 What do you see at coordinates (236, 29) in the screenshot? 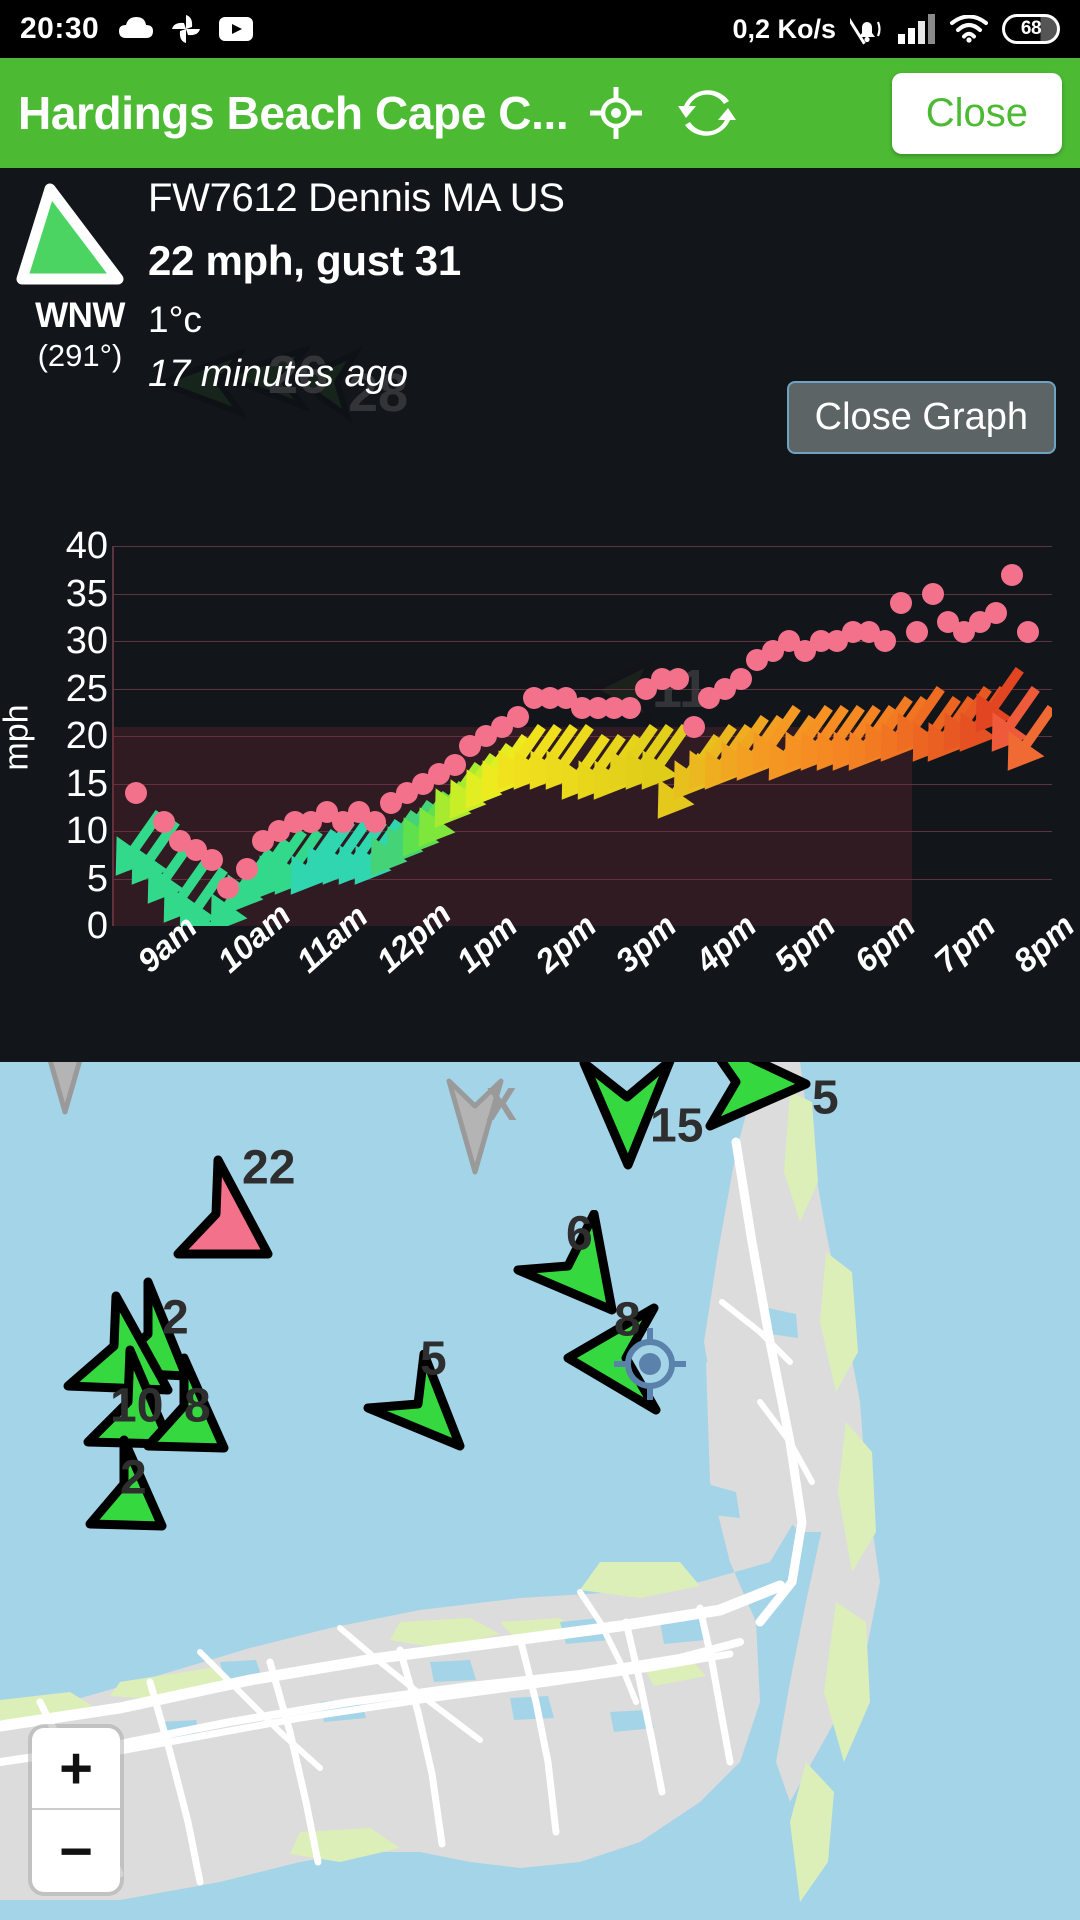
I see `youtube-icon` at bounding box center [236, 29].